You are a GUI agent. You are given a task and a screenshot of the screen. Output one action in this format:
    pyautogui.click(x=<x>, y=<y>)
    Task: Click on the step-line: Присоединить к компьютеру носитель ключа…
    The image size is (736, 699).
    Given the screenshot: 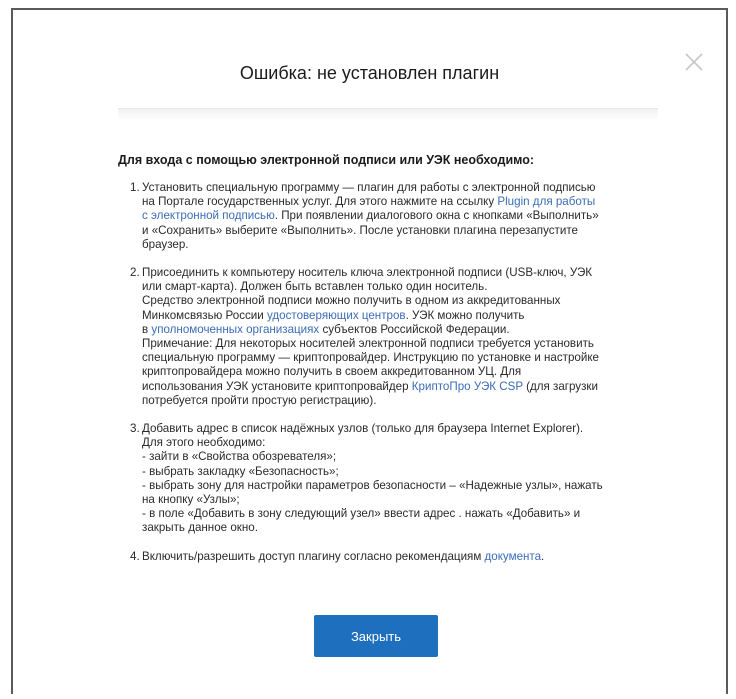 What is the action you would take?
    pyautogui.click(x=406, y=273)
    